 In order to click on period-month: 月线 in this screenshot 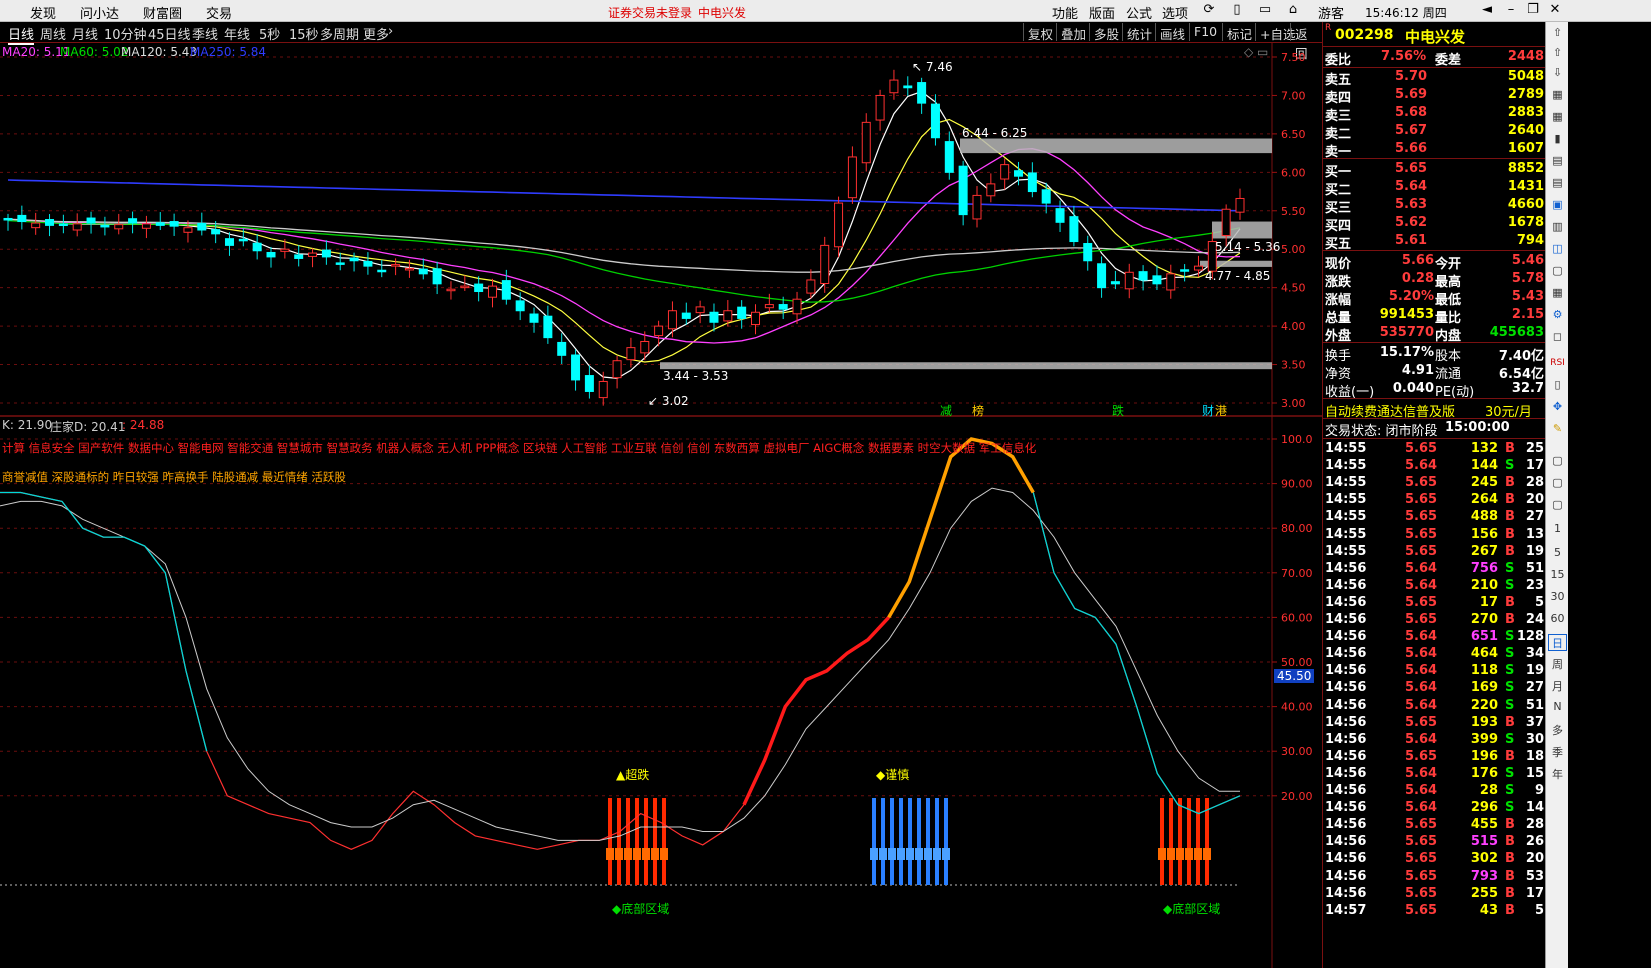, I will do `click(85, 33)`.